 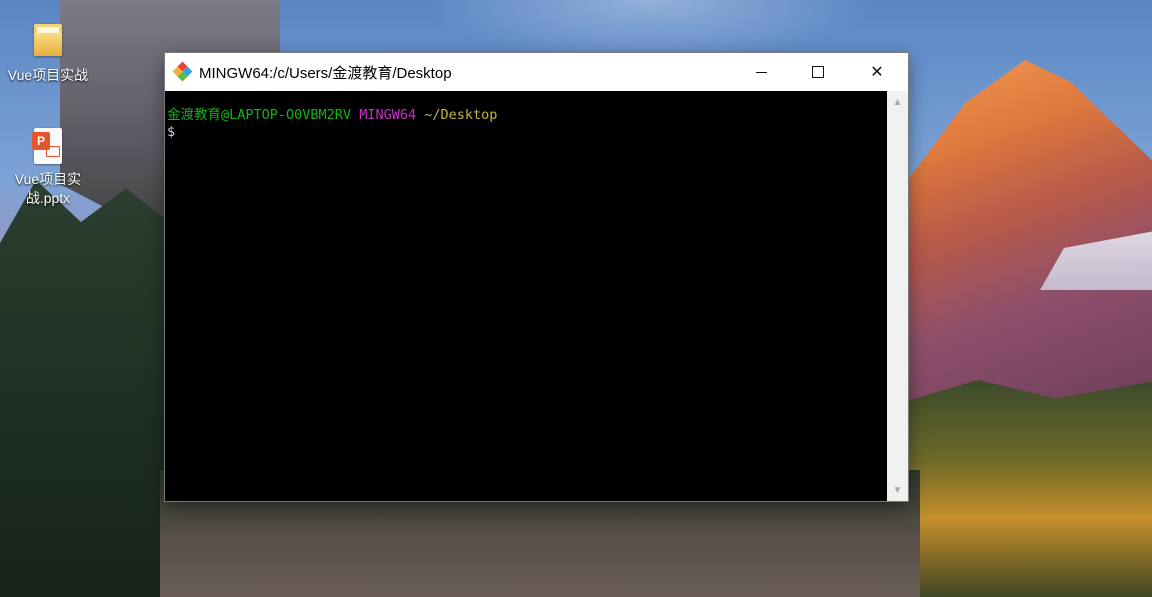 I want to click on close-icon: ✕, so click(x=877, y=72).